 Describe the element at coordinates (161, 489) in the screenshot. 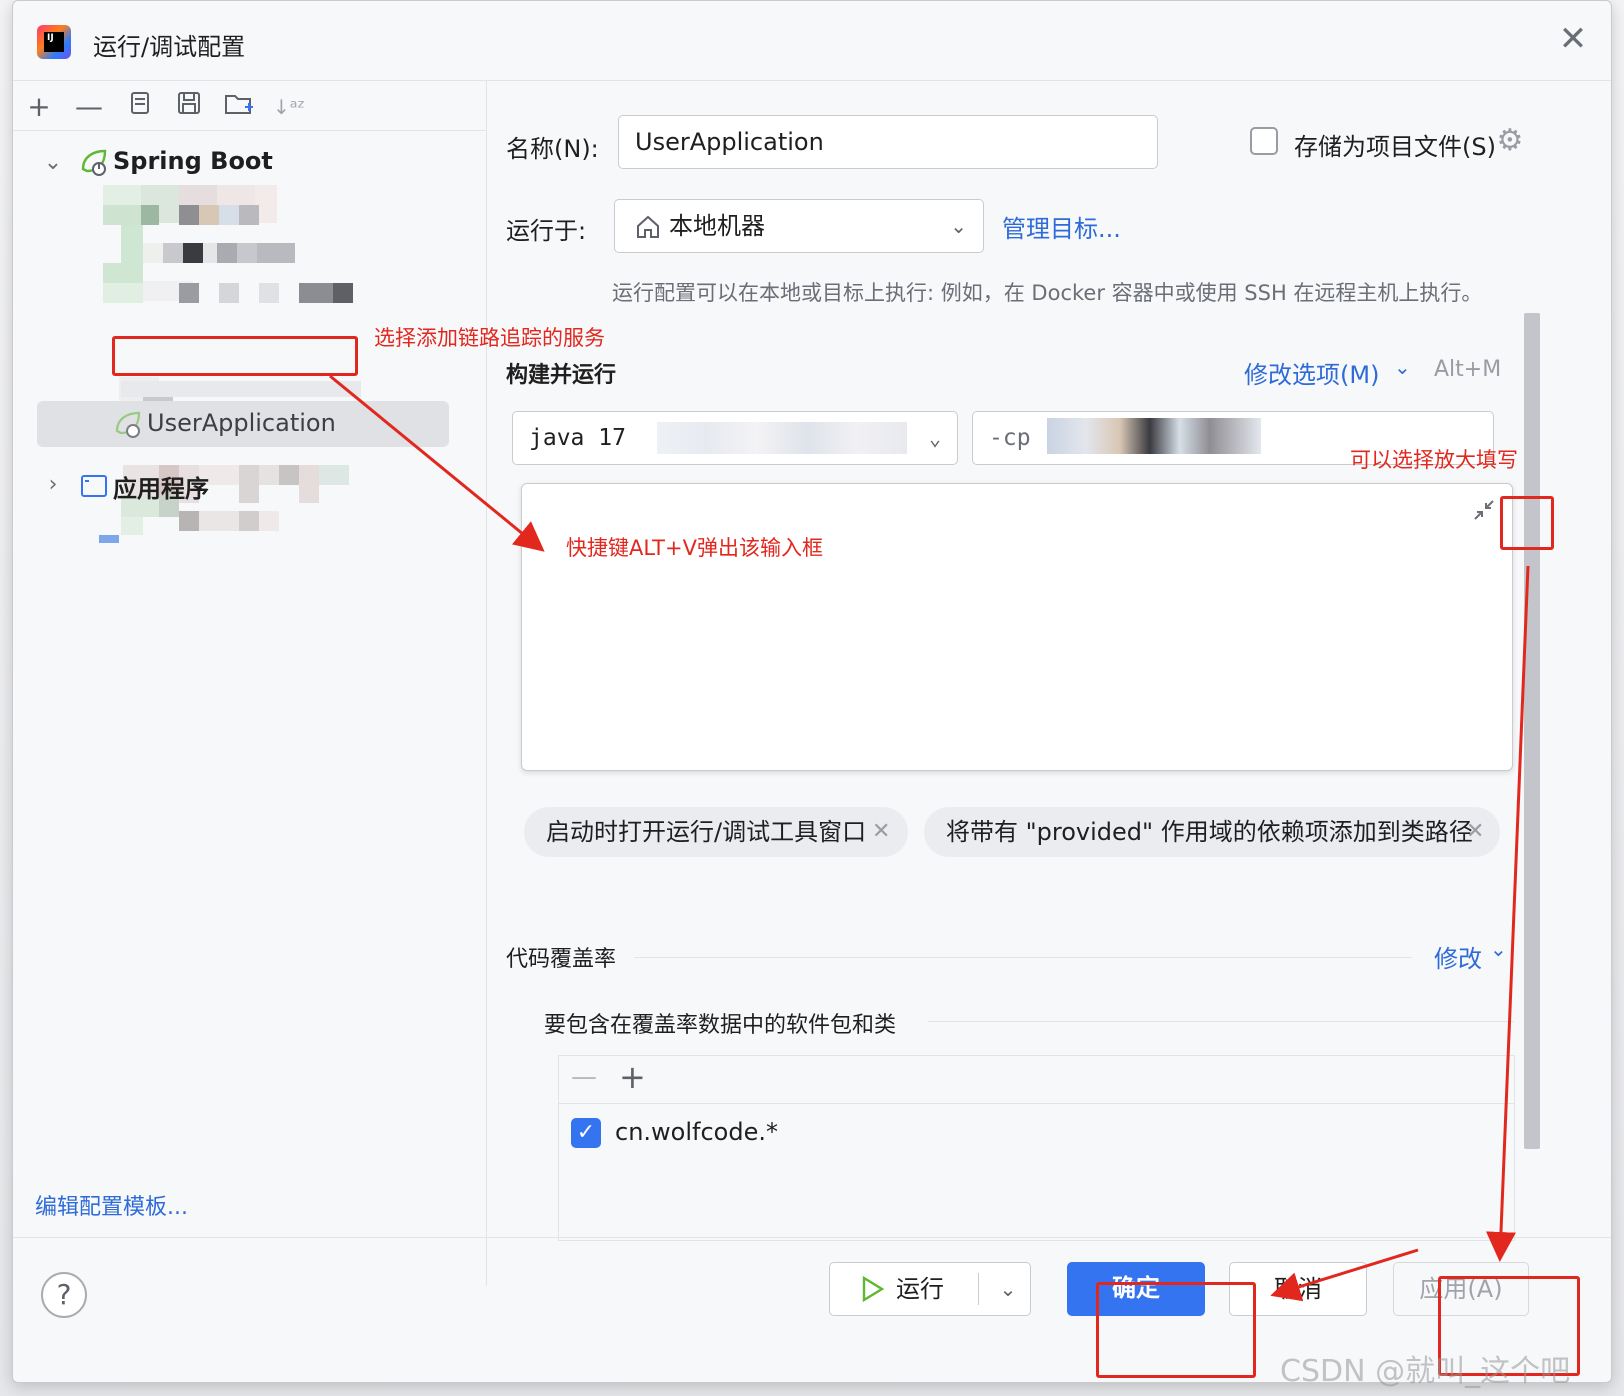

I see `tree-label-application: 应用程序` at that location.